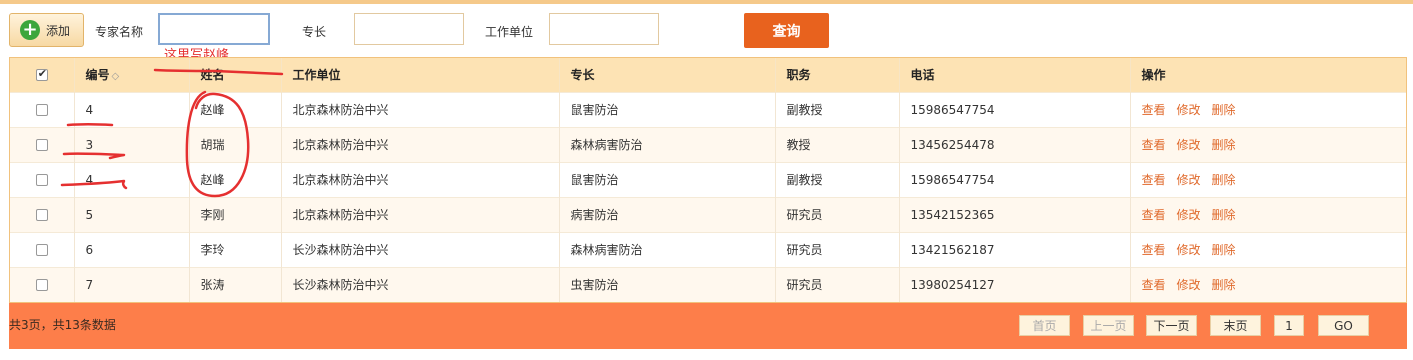 The width and height of the screenshot is (1413, 360). I want to click on cell-id: 7, so click(132, 284).